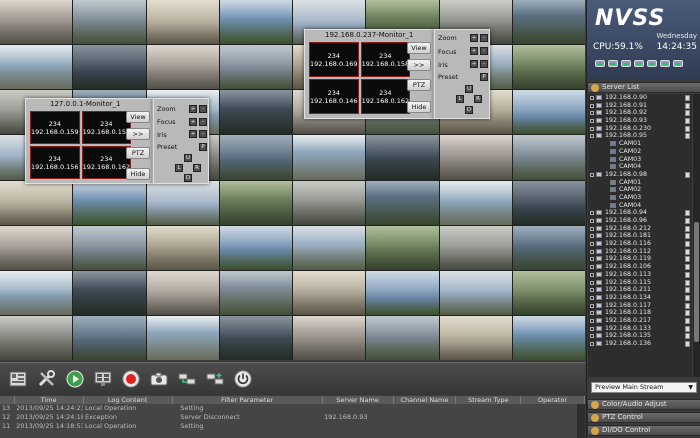 The image size is (700, 438). I want to click on tree-server-item: 192.168.0.211, so click(640, 290).